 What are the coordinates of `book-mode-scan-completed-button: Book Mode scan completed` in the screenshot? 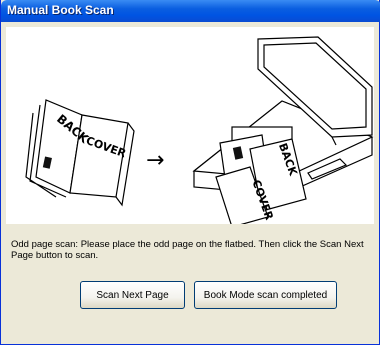 It's located at (265, 295).